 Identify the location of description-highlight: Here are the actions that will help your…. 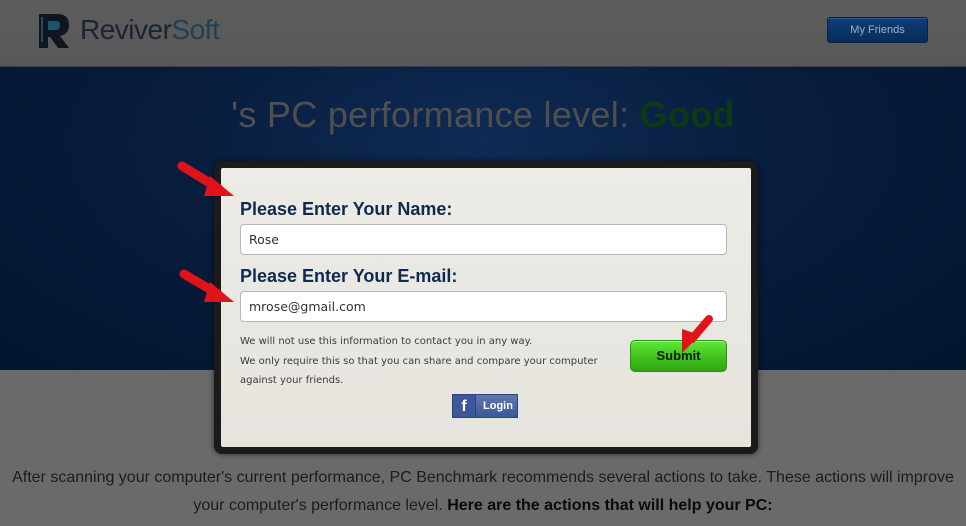
(610, 505).